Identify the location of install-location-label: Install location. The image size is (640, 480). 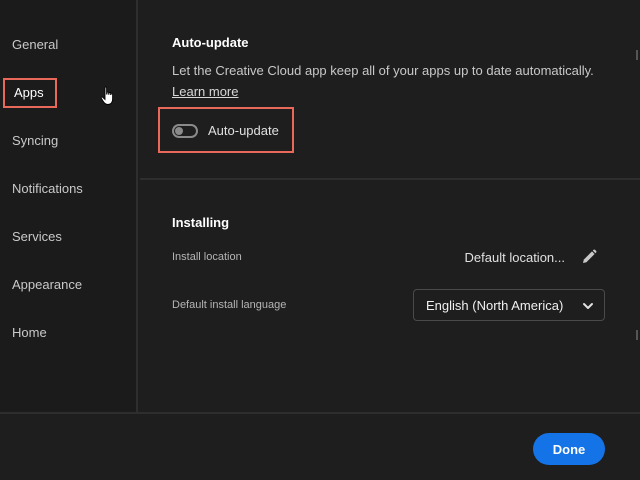
(207, 257).